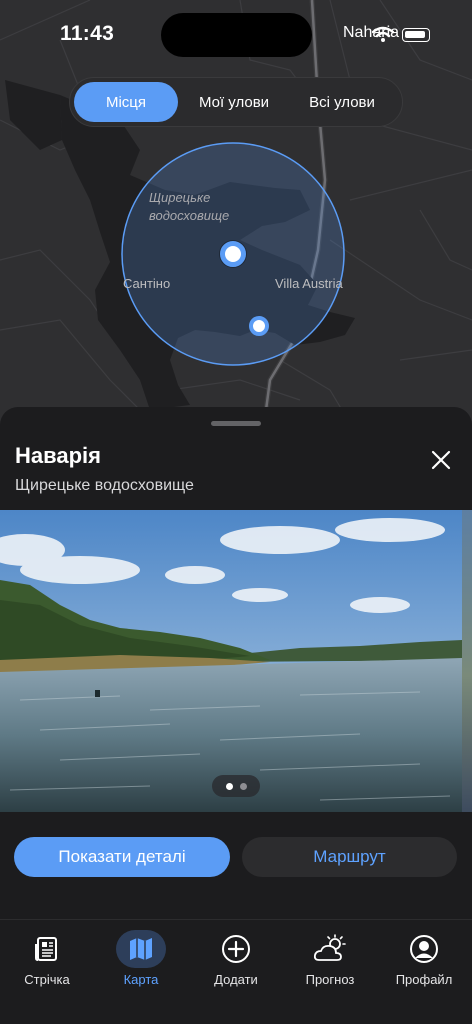 The width and height of the screenshot is (472, 1024). What do you see at coordinates (383, 34) in the screenshot?
I see `wifi-icon` at bounding box center [383, 34].